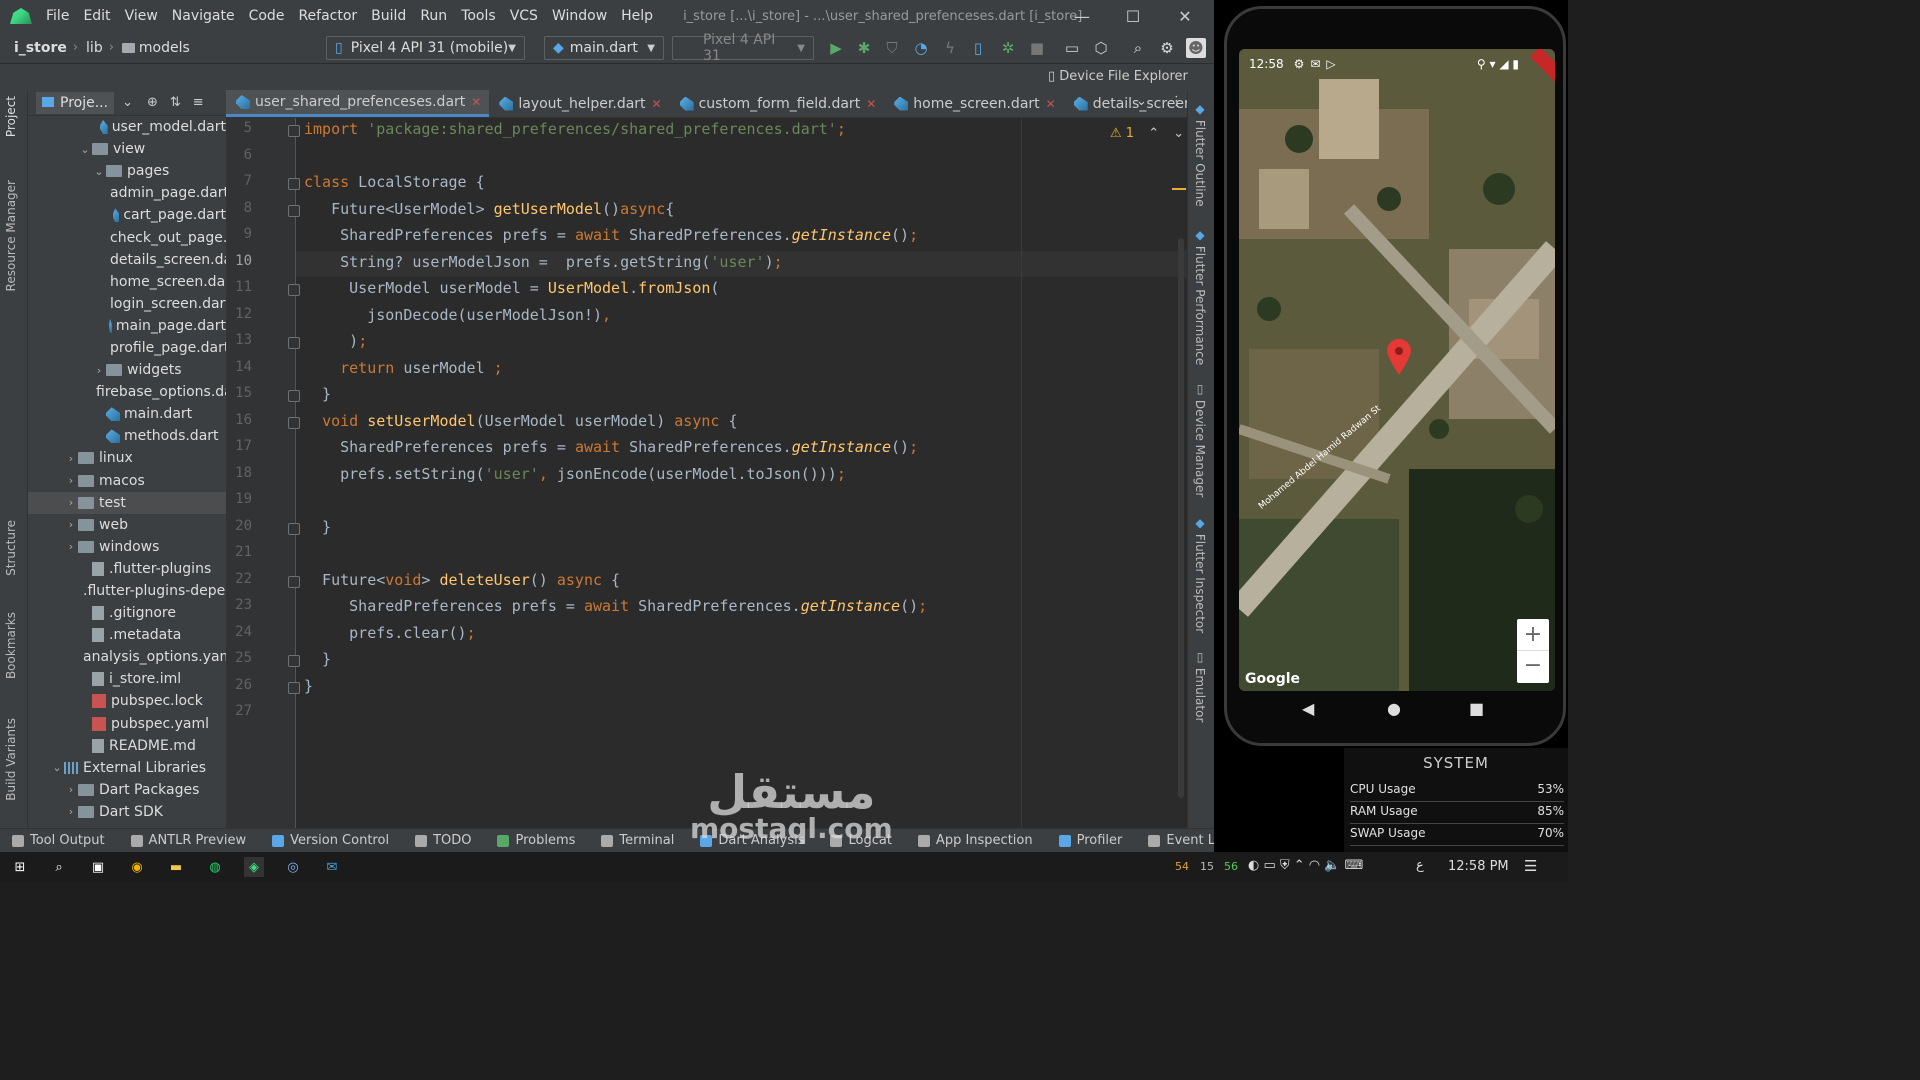  What do you see at coordinates (155, 48) in the screenshot?
I see `breadcrumb-models: models` at bounding box center [155, 48].